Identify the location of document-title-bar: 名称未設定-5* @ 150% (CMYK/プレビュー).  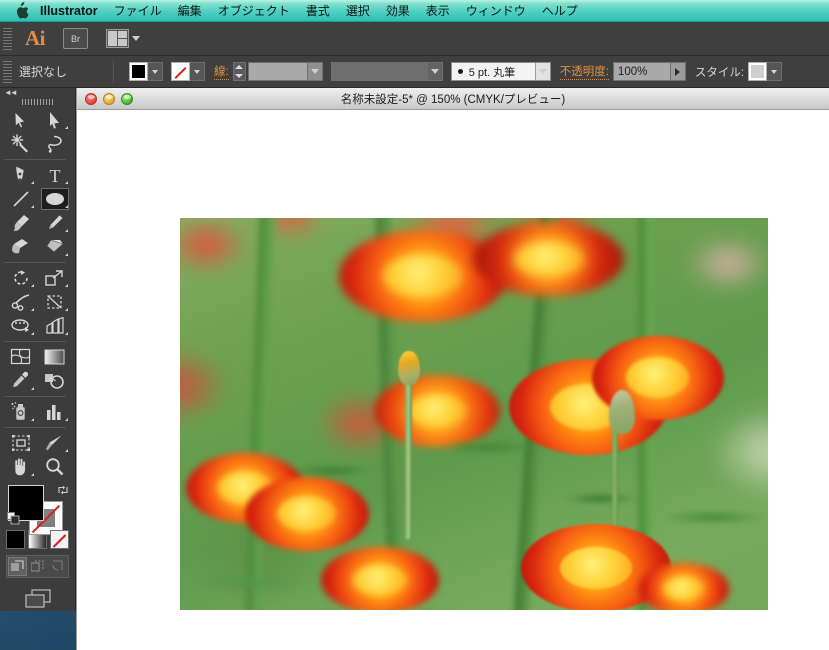
(453, 99).